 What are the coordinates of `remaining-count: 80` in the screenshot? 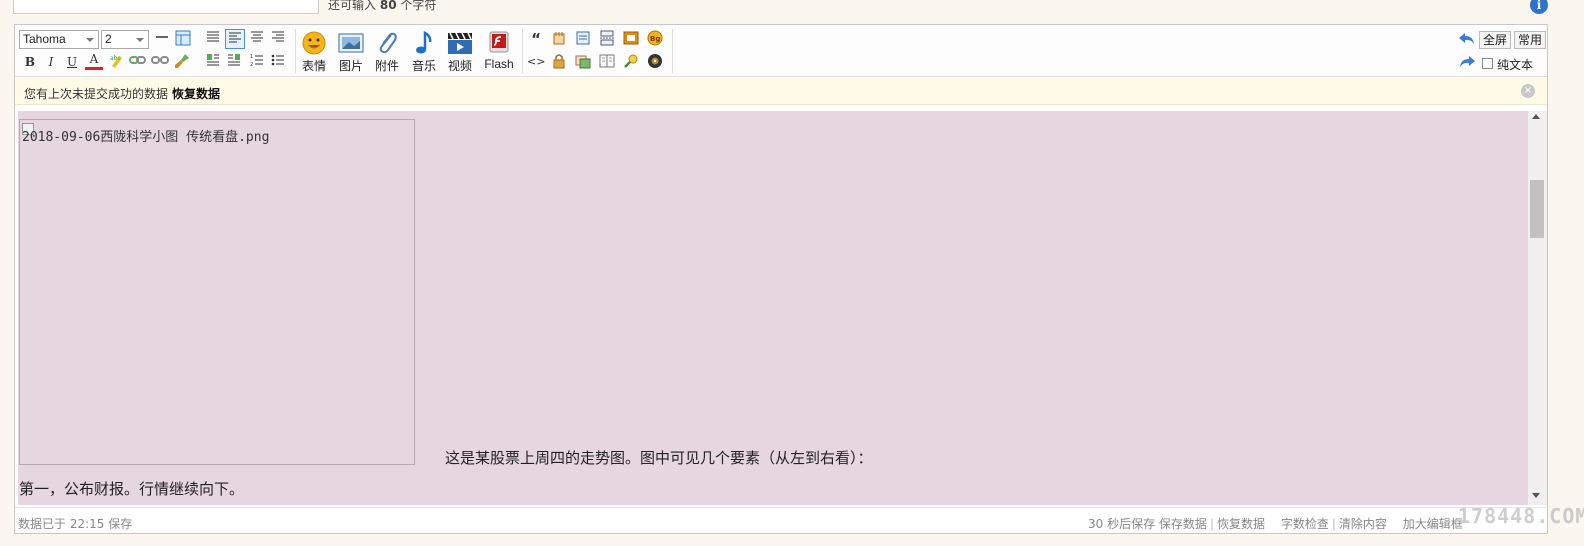 It's located at (388, 6).